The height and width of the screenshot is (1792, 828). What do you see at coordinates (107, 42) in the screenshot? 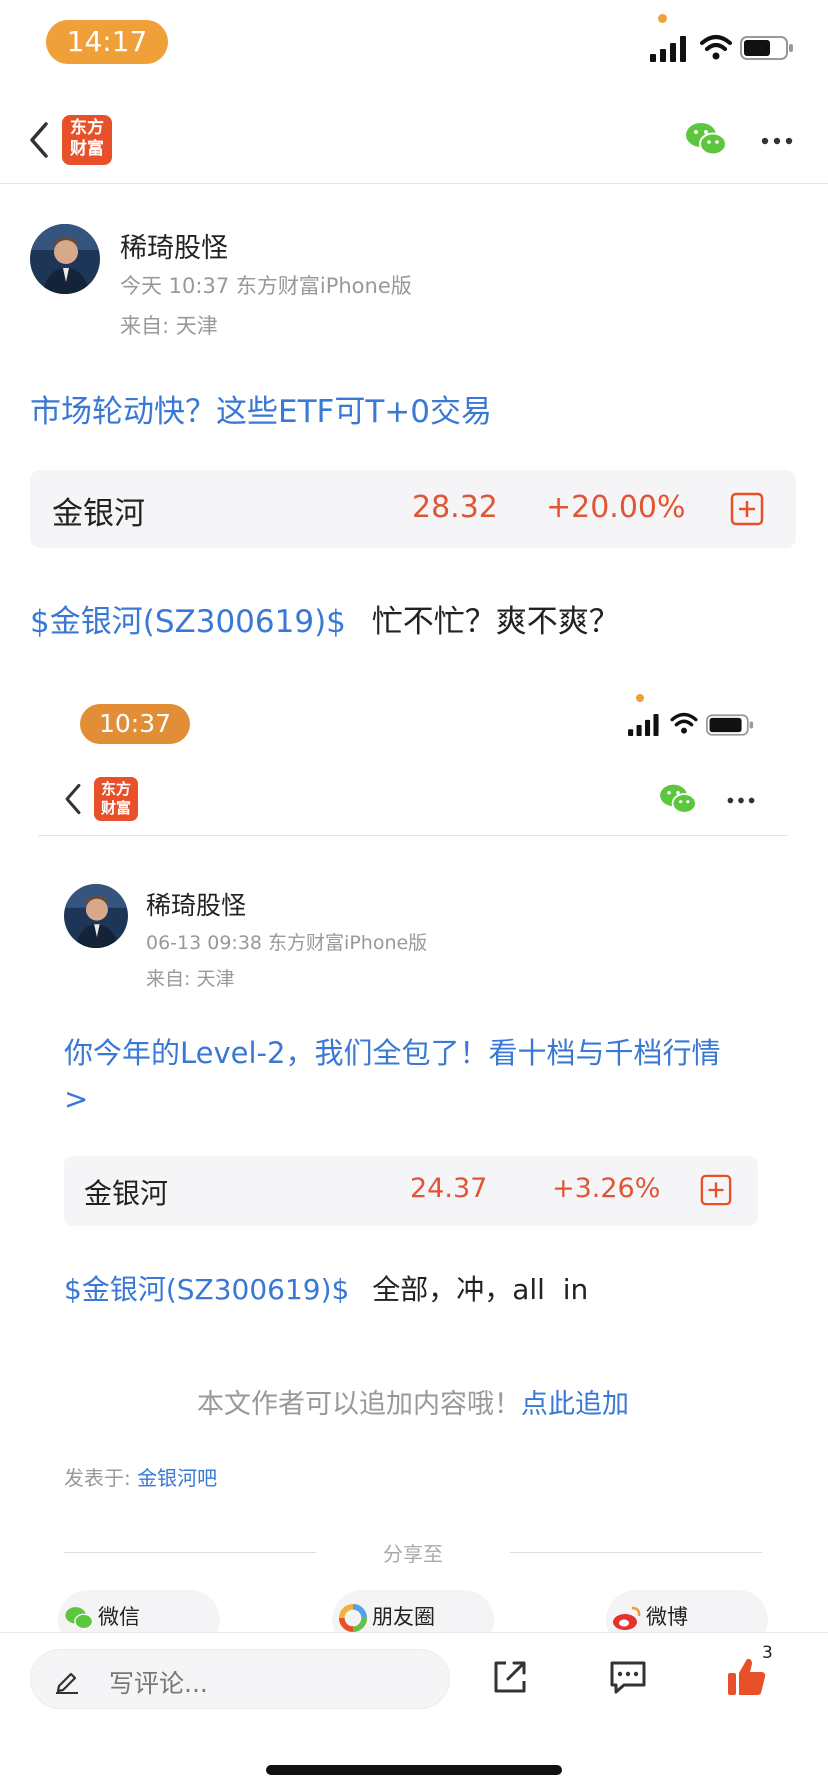
I see `status-time: 14:17` at bounding box center [107, 42].